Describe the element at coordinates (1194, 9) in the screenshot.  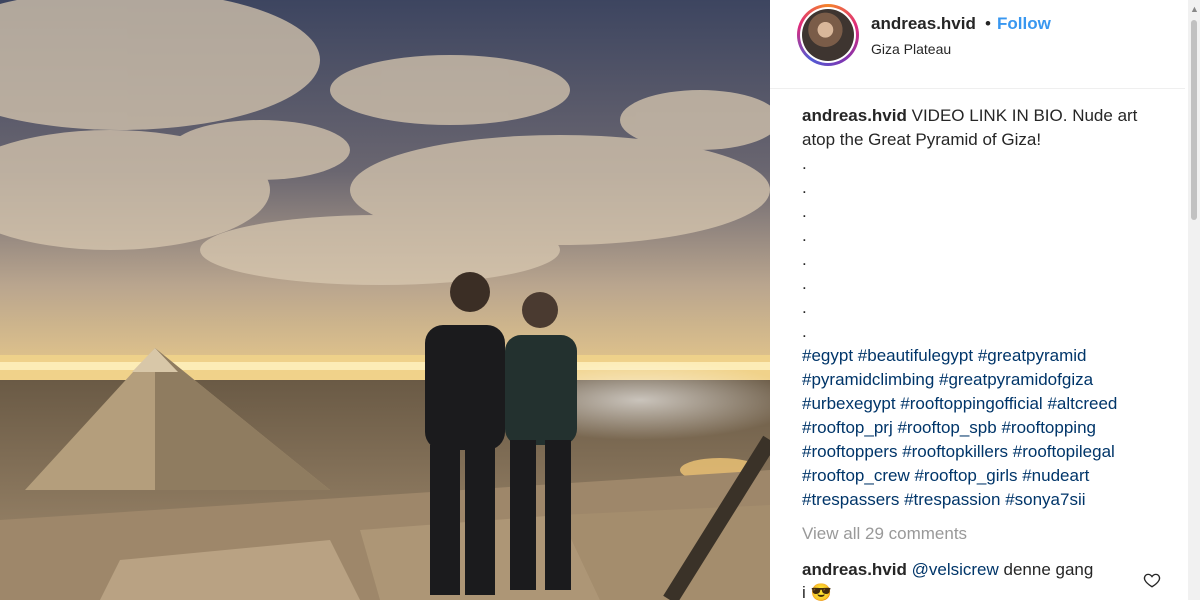
I see `scroll-up-arrow-icon: ▲` at that location.